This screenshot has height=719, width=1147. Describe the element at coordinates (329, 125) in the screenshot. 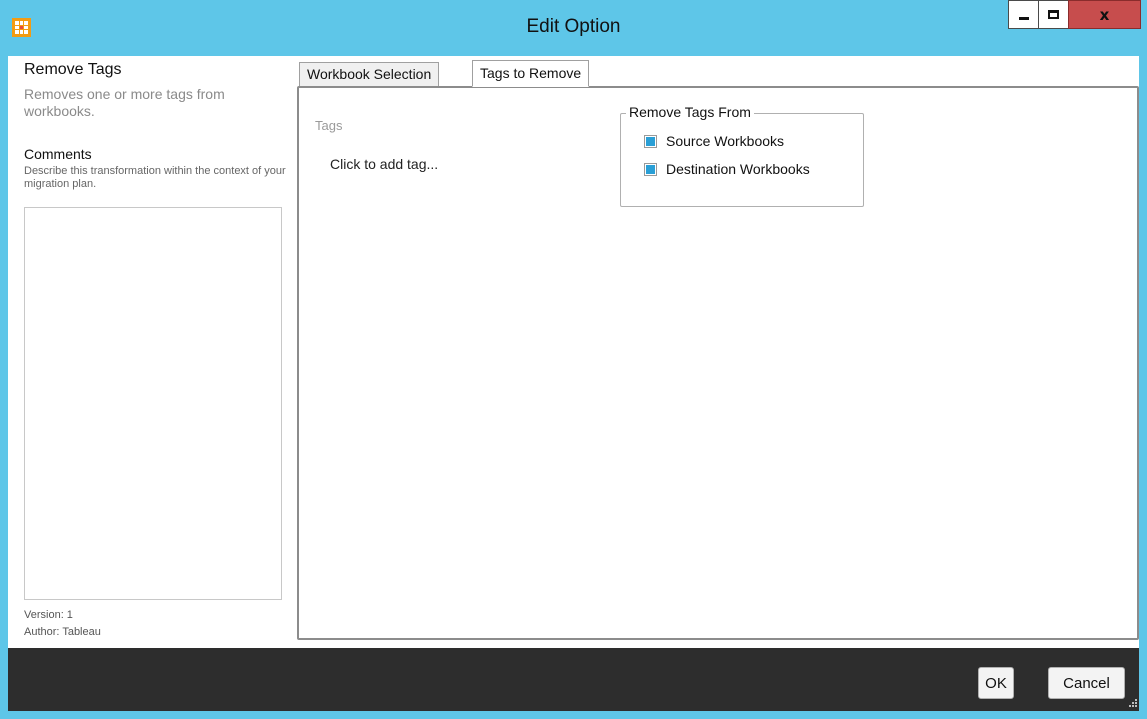

I see `tags-label: Tags` at that location.